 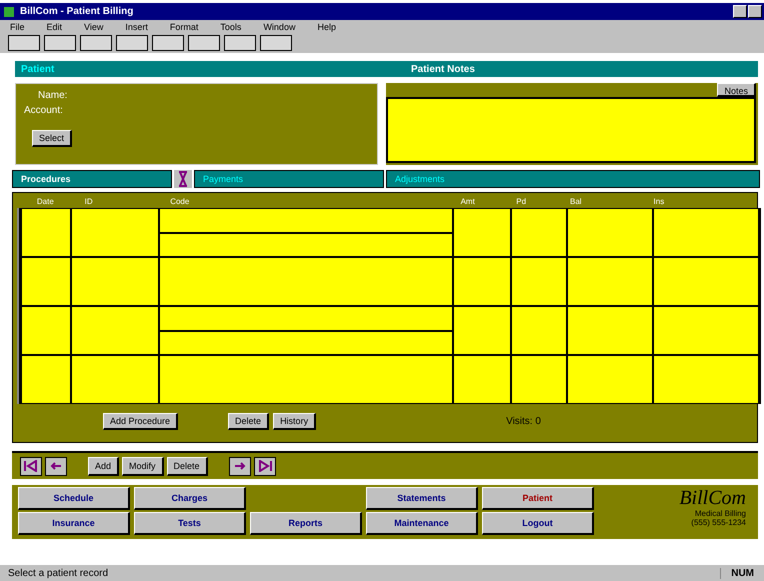 What do you see at coordinates (523, 421) in the screenshot?
I see `visits-count: Visits: 0` at bounding box center [523, 421].